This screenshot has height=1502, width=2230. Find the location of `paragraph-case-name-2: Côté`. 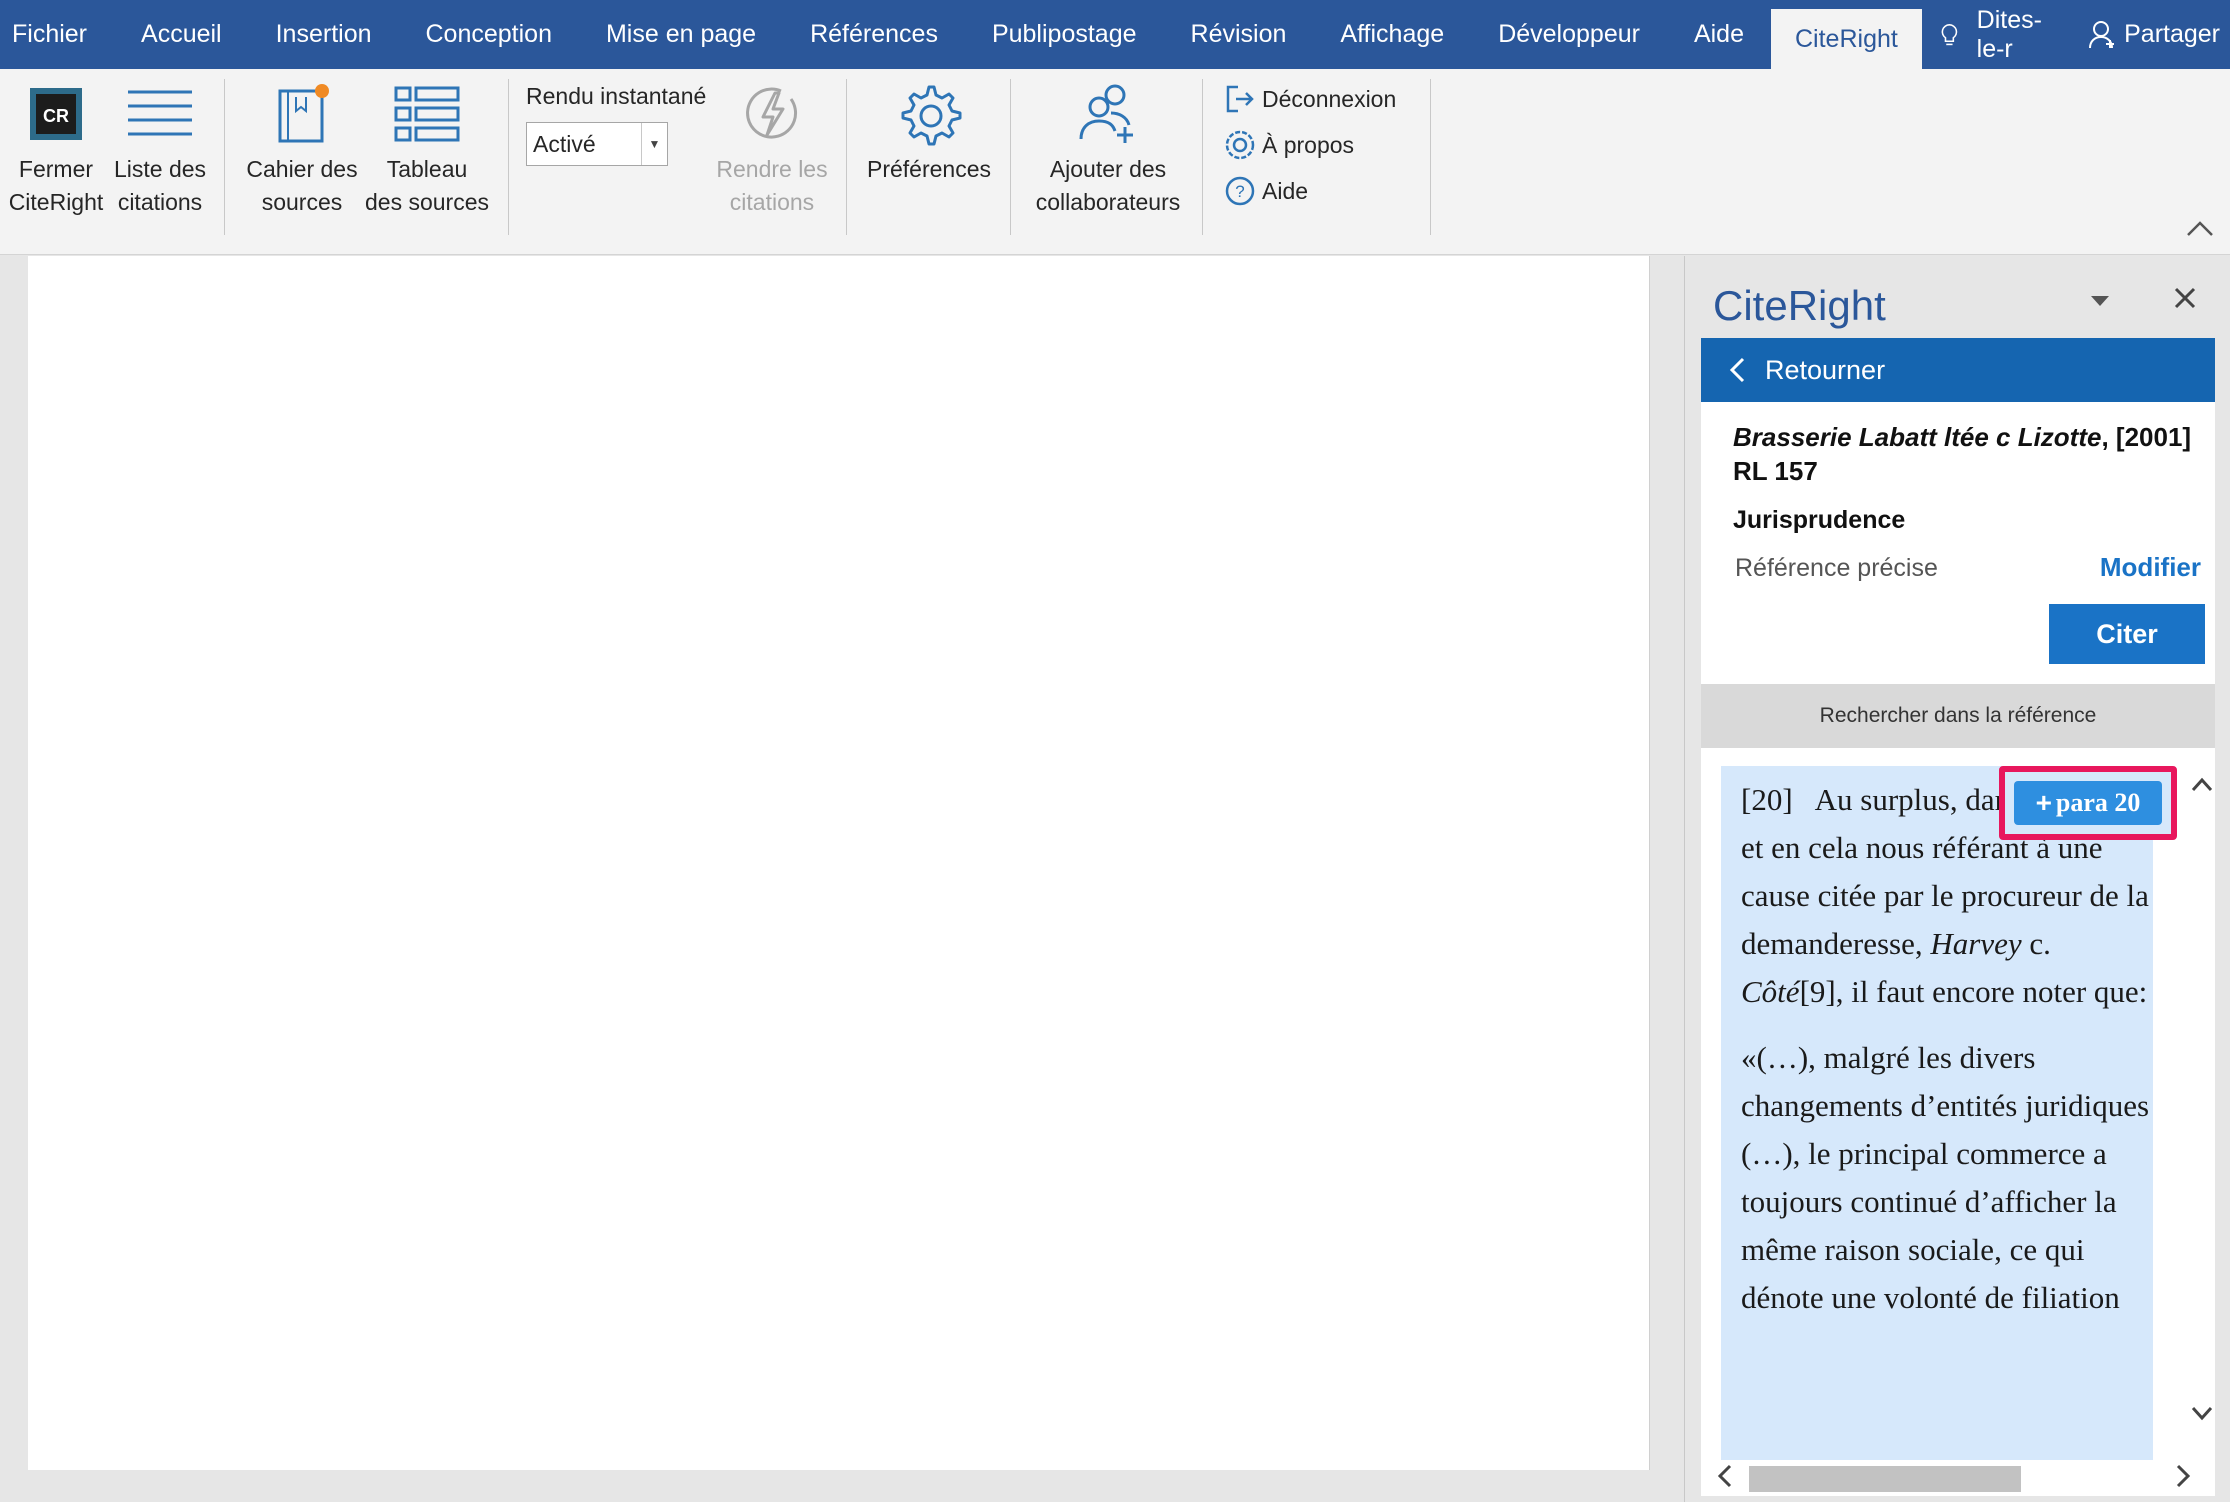

paragraph-case-name-2: Côté is located at coordinates (1770, 991).